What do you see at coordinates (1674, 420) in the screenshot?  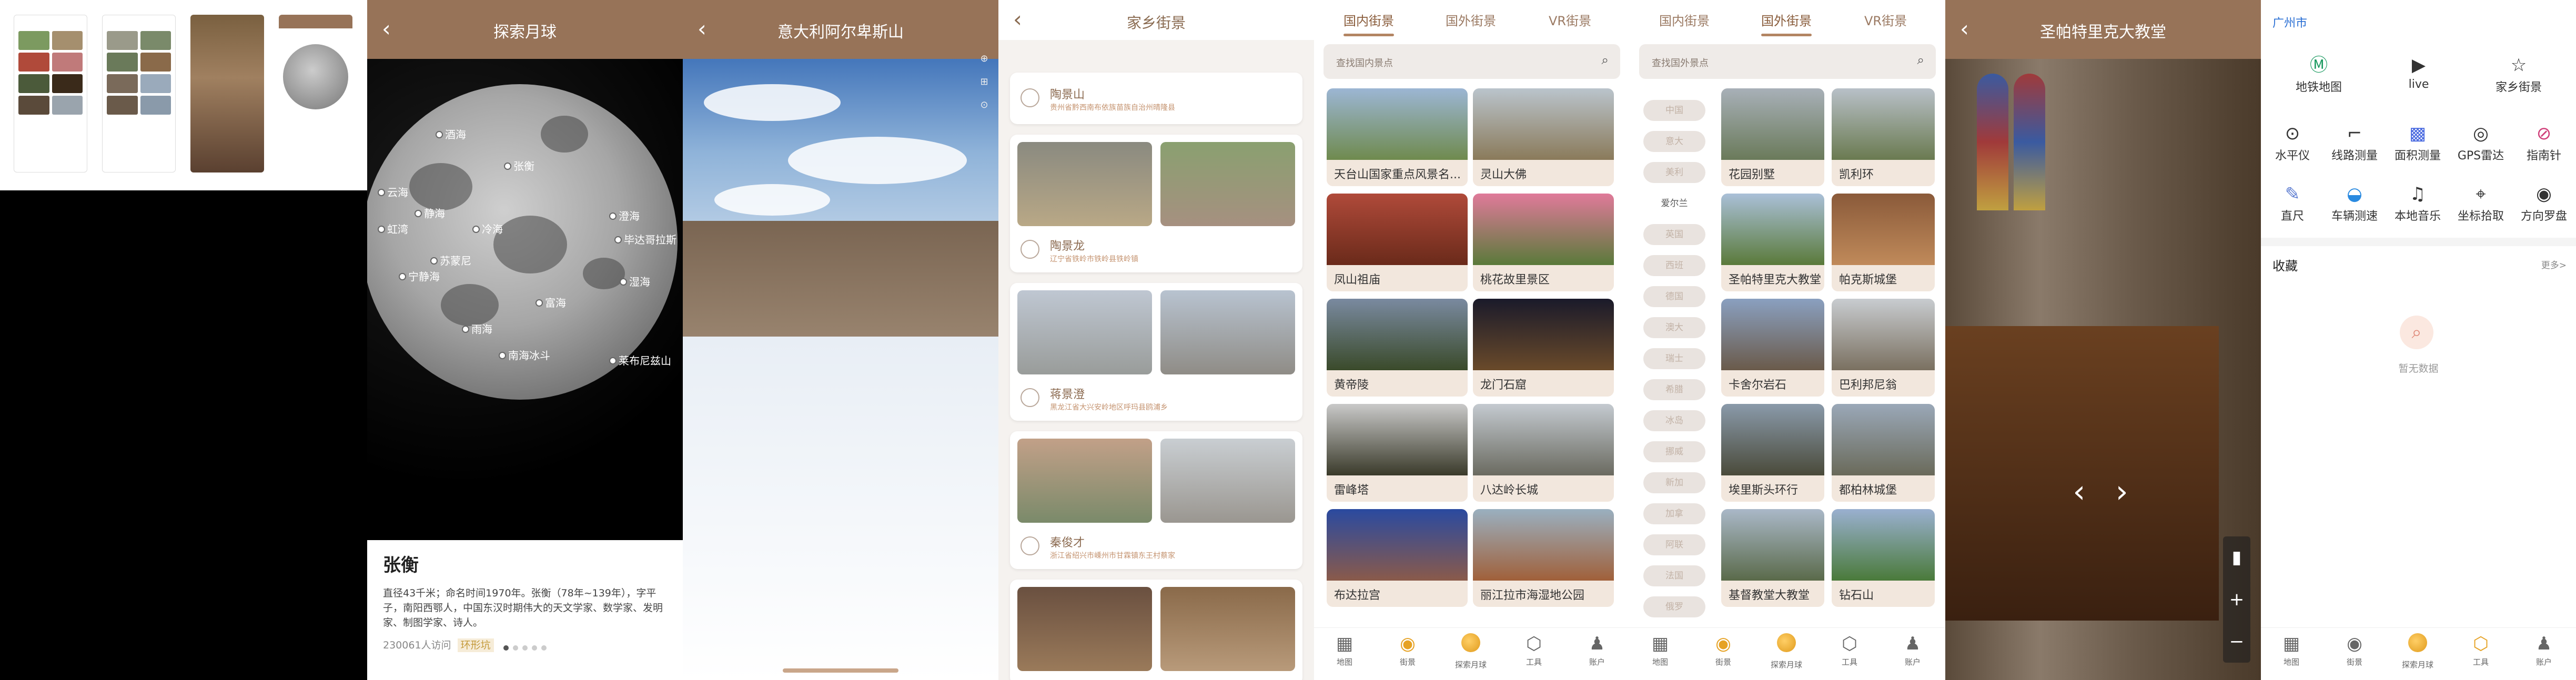 I see `country-chip: 冰岛` at bounding box center [1674, 420].